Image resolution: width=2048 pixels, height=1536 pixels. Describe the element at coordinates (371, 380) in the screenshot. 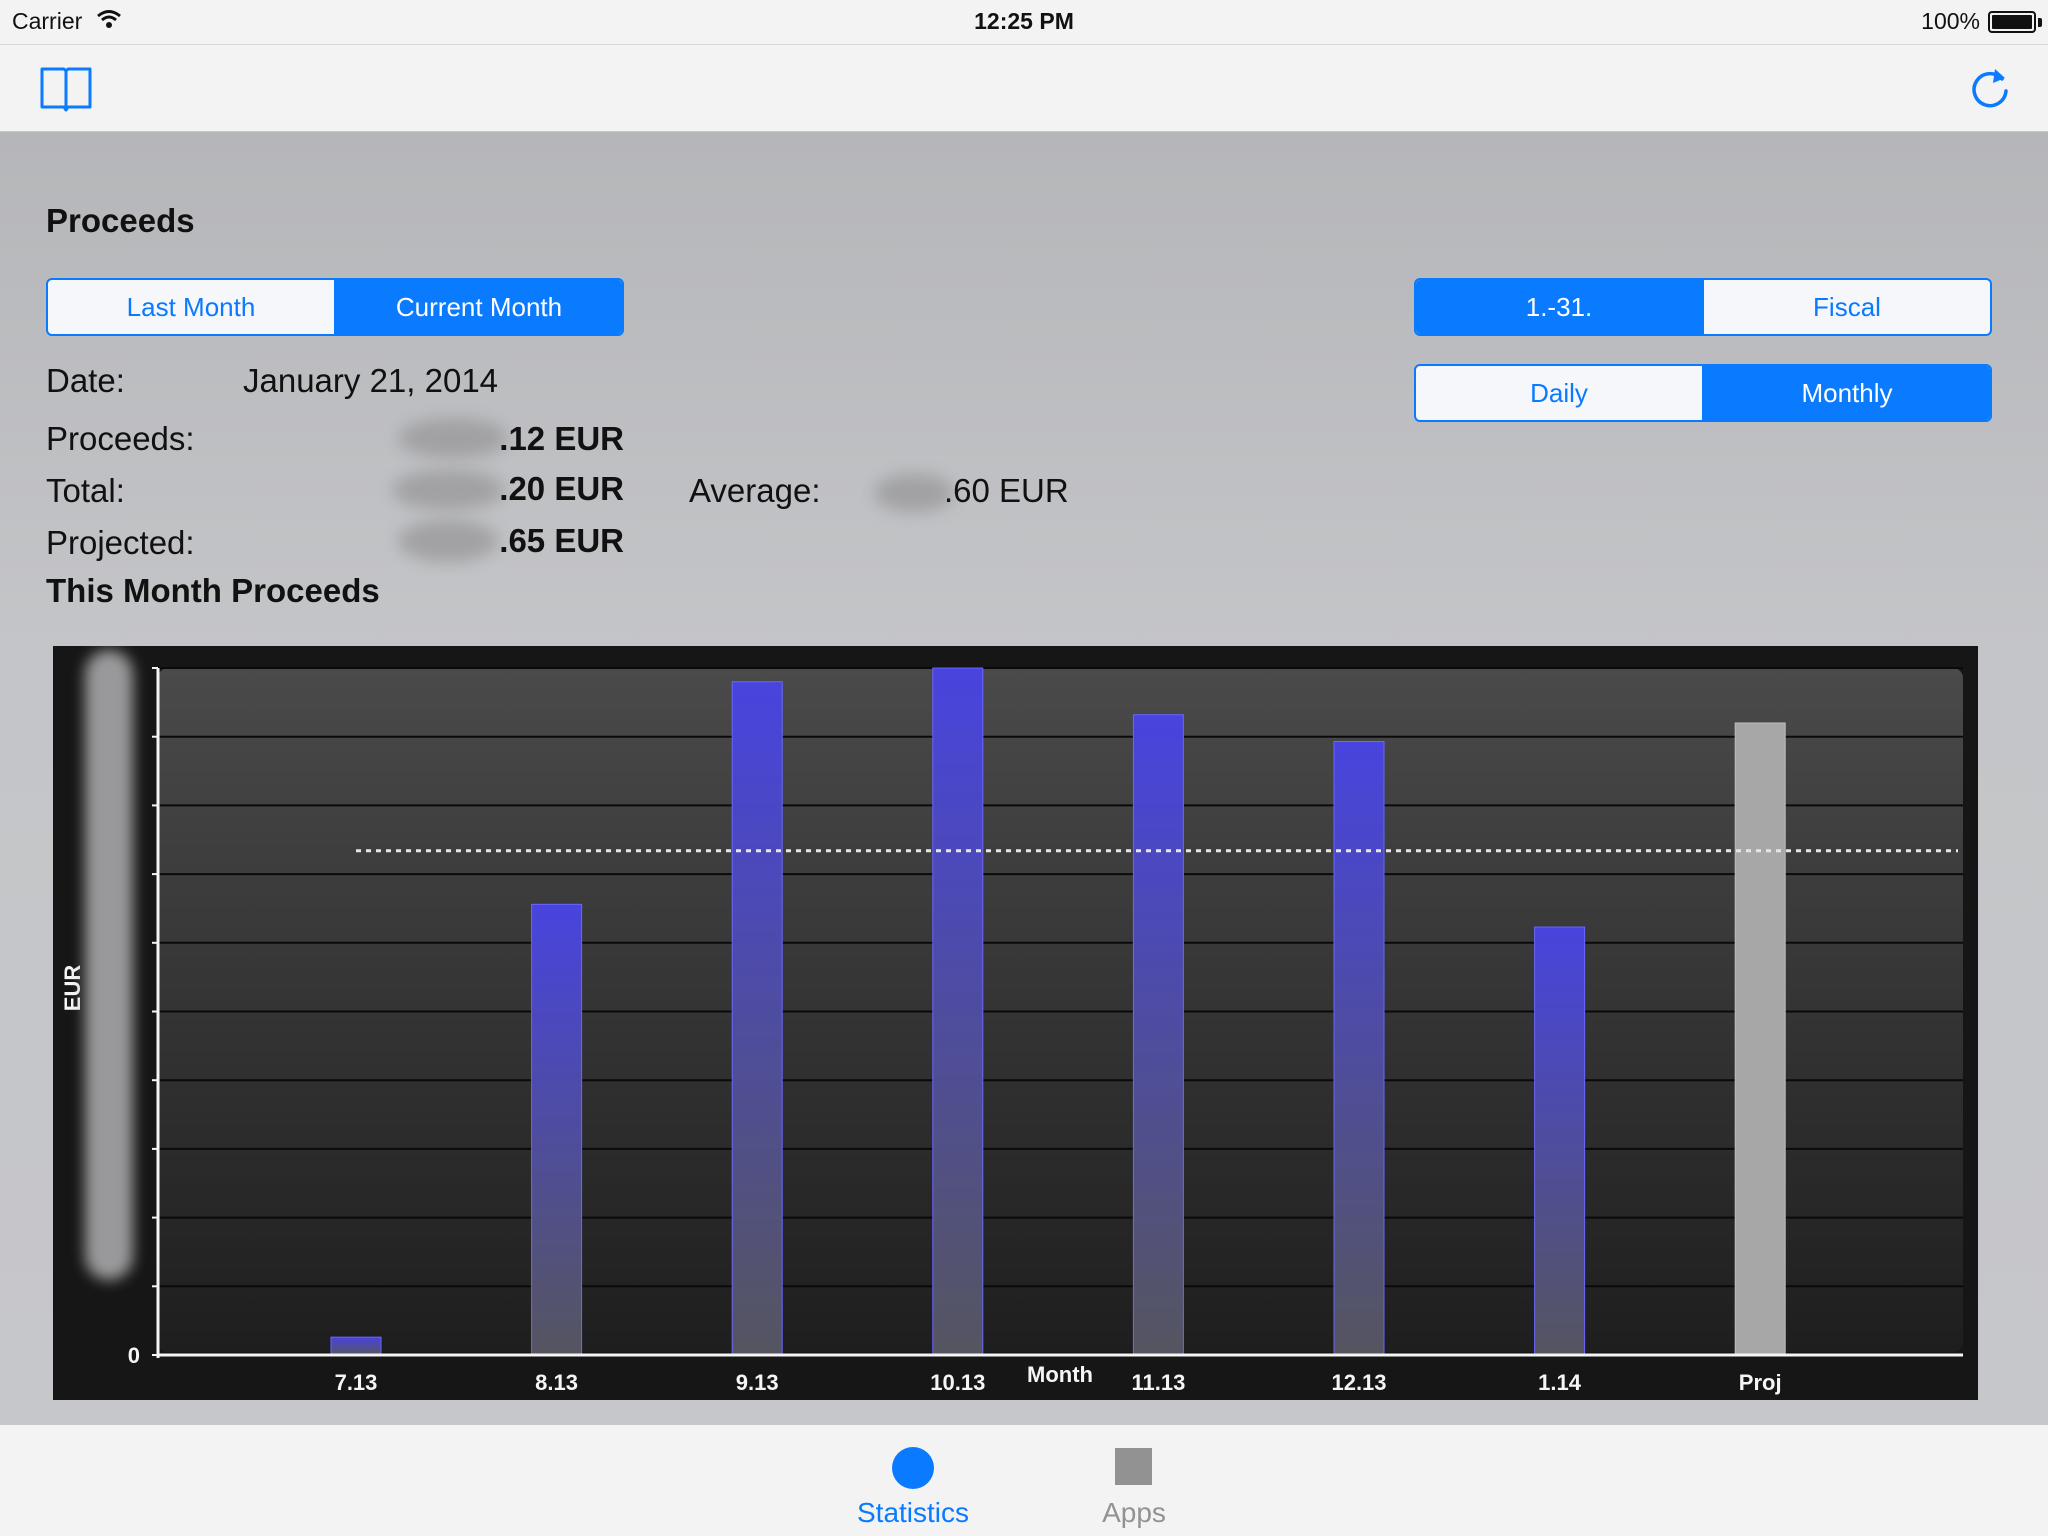

I see `date-value: January 21, 2014` at that location.